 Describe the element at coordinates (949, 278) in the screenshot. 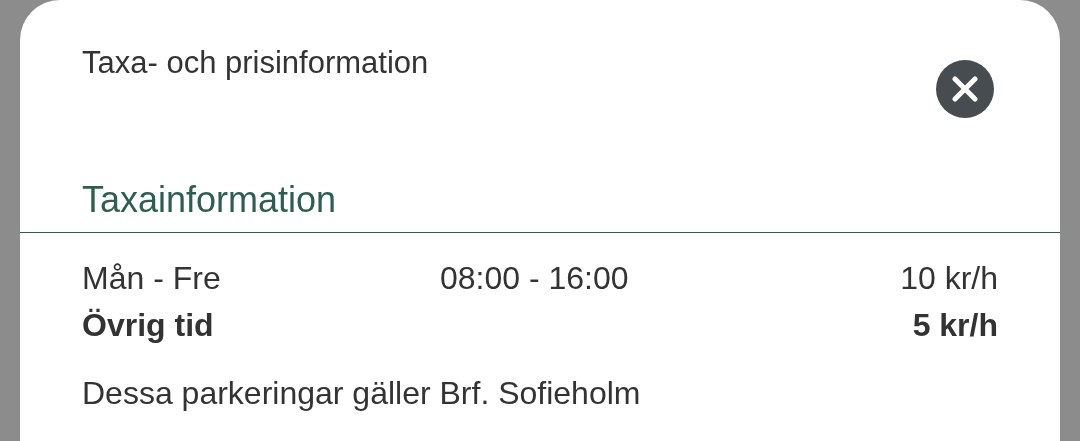

I see `price-text: 10 kr/h` at that location.